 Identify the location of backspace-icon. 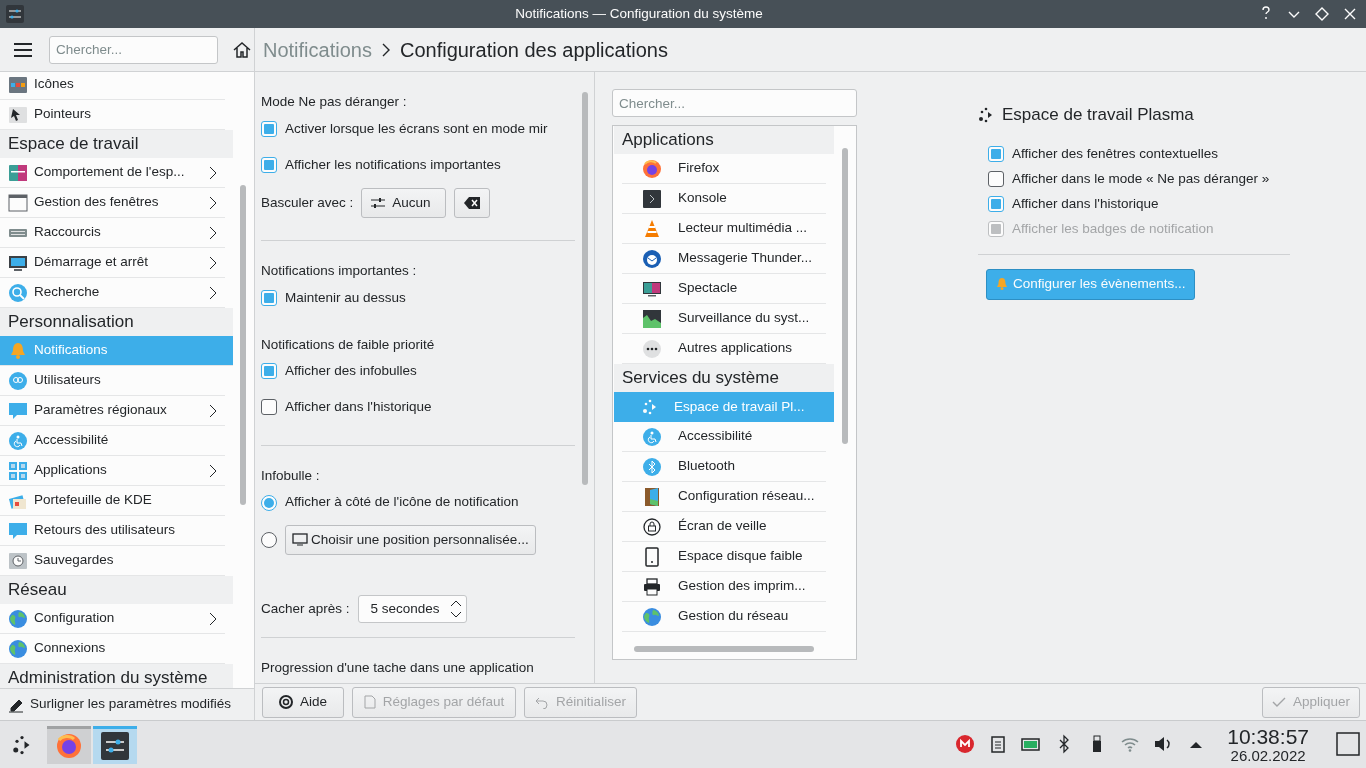
(471, 203).